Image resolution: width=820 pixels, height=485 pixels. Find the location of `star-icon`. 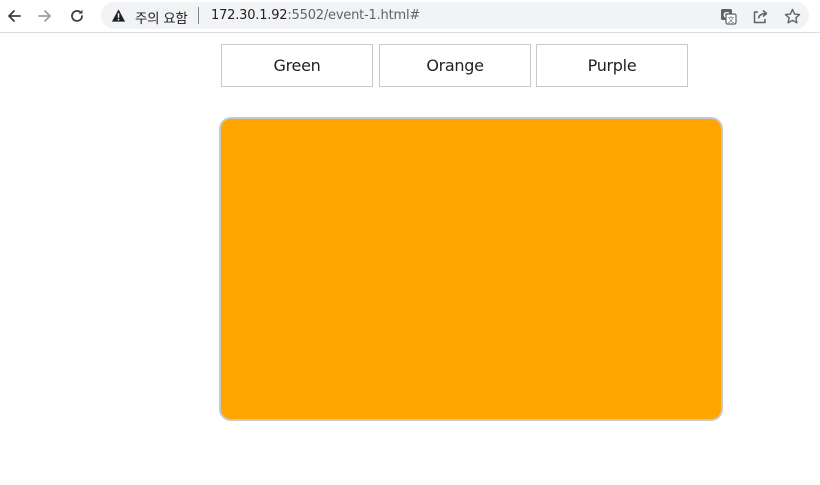

star-icon is located at coordinates (792, 15).